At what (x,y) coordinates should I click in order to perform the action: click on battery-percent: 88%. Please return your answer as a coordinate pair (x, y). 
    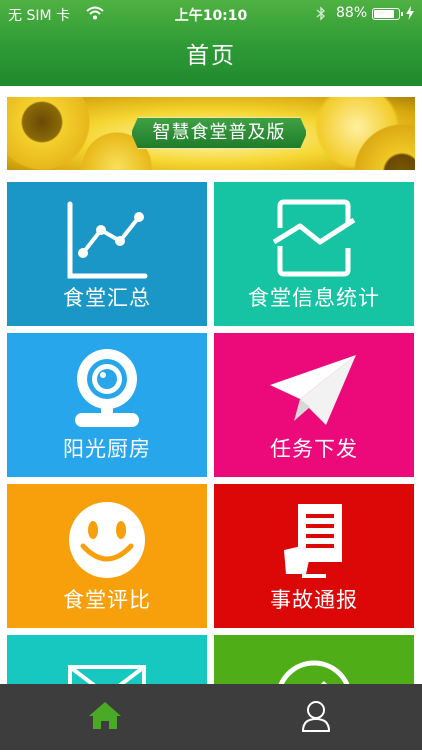
    Looking at the image, I should click on (352, 13).